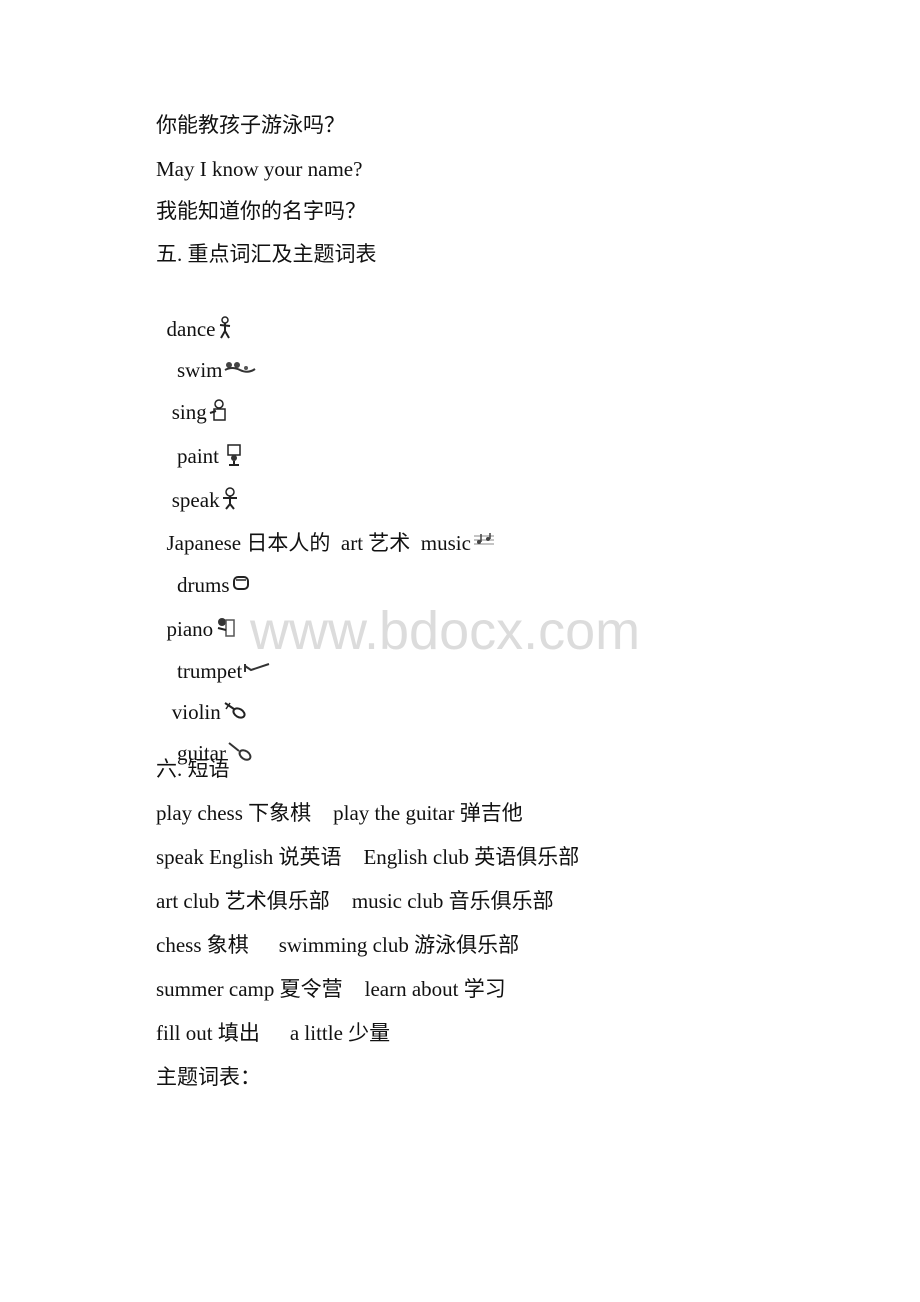 The height and width of the screenshot is (1302, 920). I want to click on sentence-1: 你能教孩子游泳吗？, so click(250, 125).